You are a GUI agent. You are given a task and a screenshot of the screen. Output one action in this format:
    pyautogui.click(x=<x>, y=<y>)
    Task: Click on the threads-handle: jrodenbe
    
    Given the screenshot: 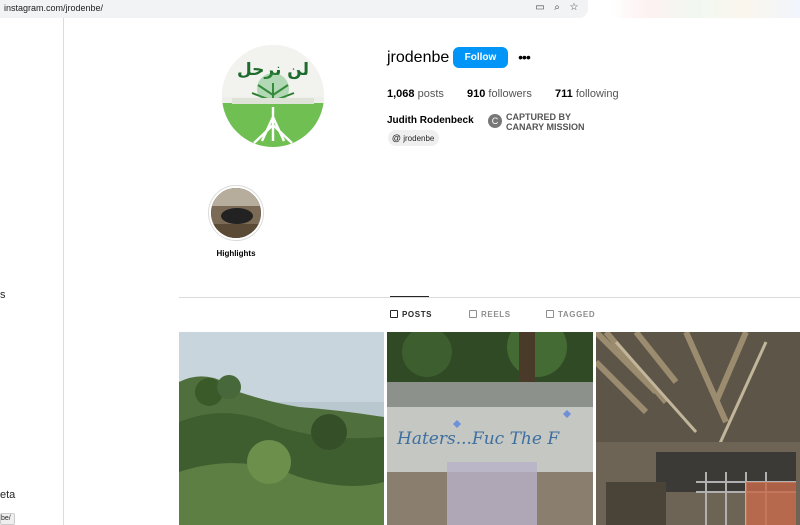 What is the action you would take?
    pyautogui.click(x=418, y=138)
    